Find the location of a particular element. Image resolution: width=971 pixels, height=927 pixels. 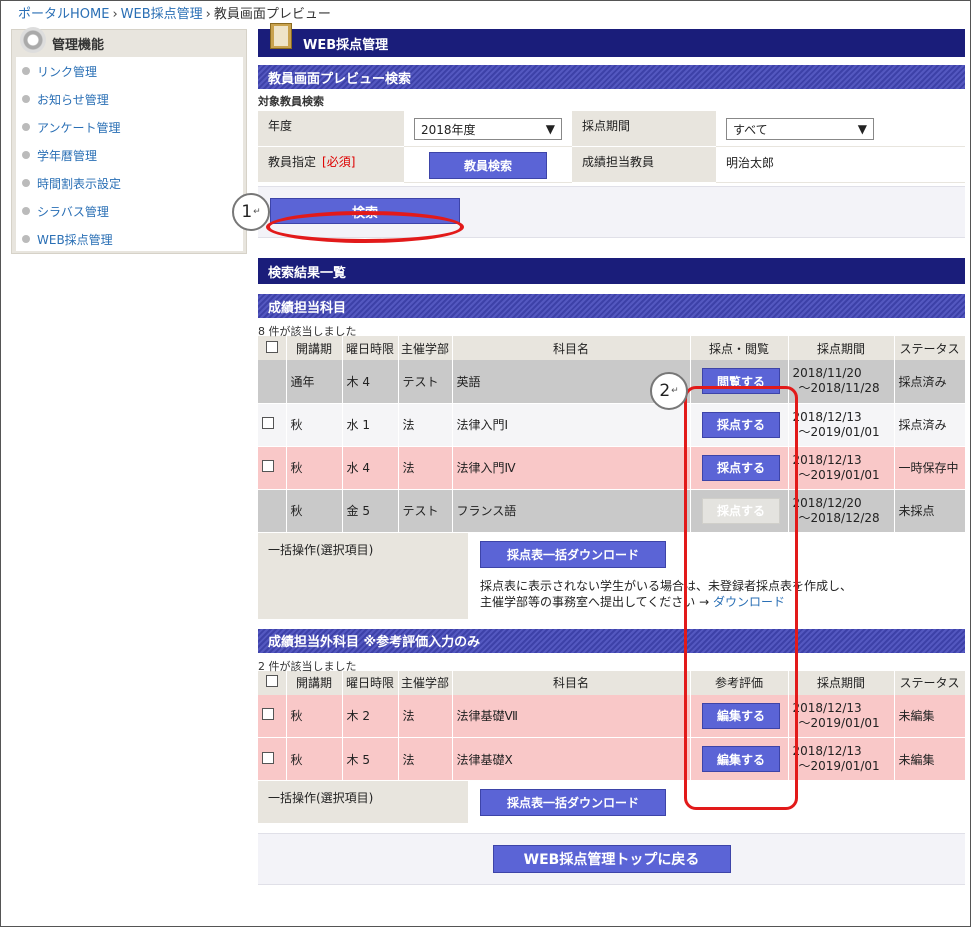

column-header: 曜日時限 is located at coordinates (370, 682).